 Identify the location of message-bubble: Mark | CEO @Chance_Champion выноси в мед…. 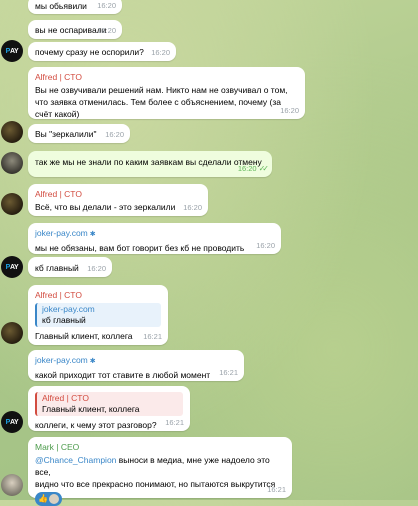
(160, 471).